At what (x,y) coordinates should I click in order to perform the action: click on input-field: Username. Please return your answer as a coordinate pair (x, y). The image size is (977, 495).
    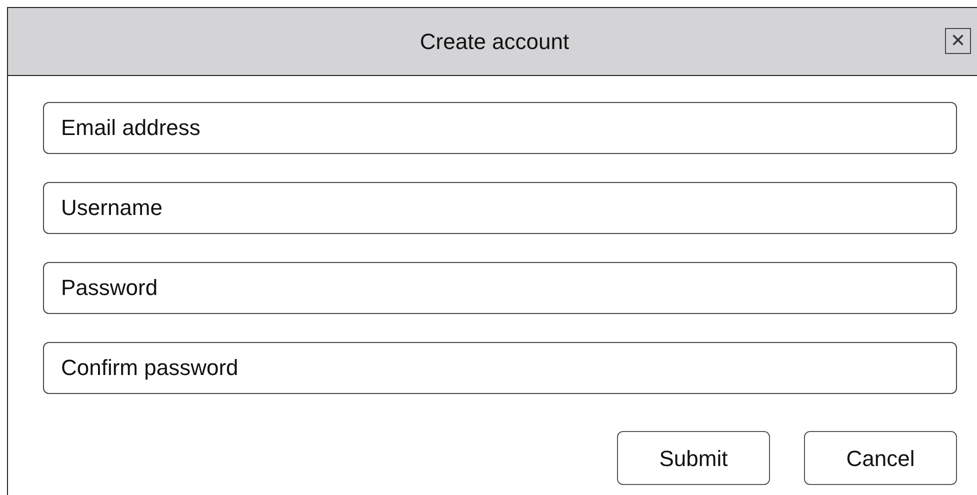
    Looking at the image, I should click on (500, 208).